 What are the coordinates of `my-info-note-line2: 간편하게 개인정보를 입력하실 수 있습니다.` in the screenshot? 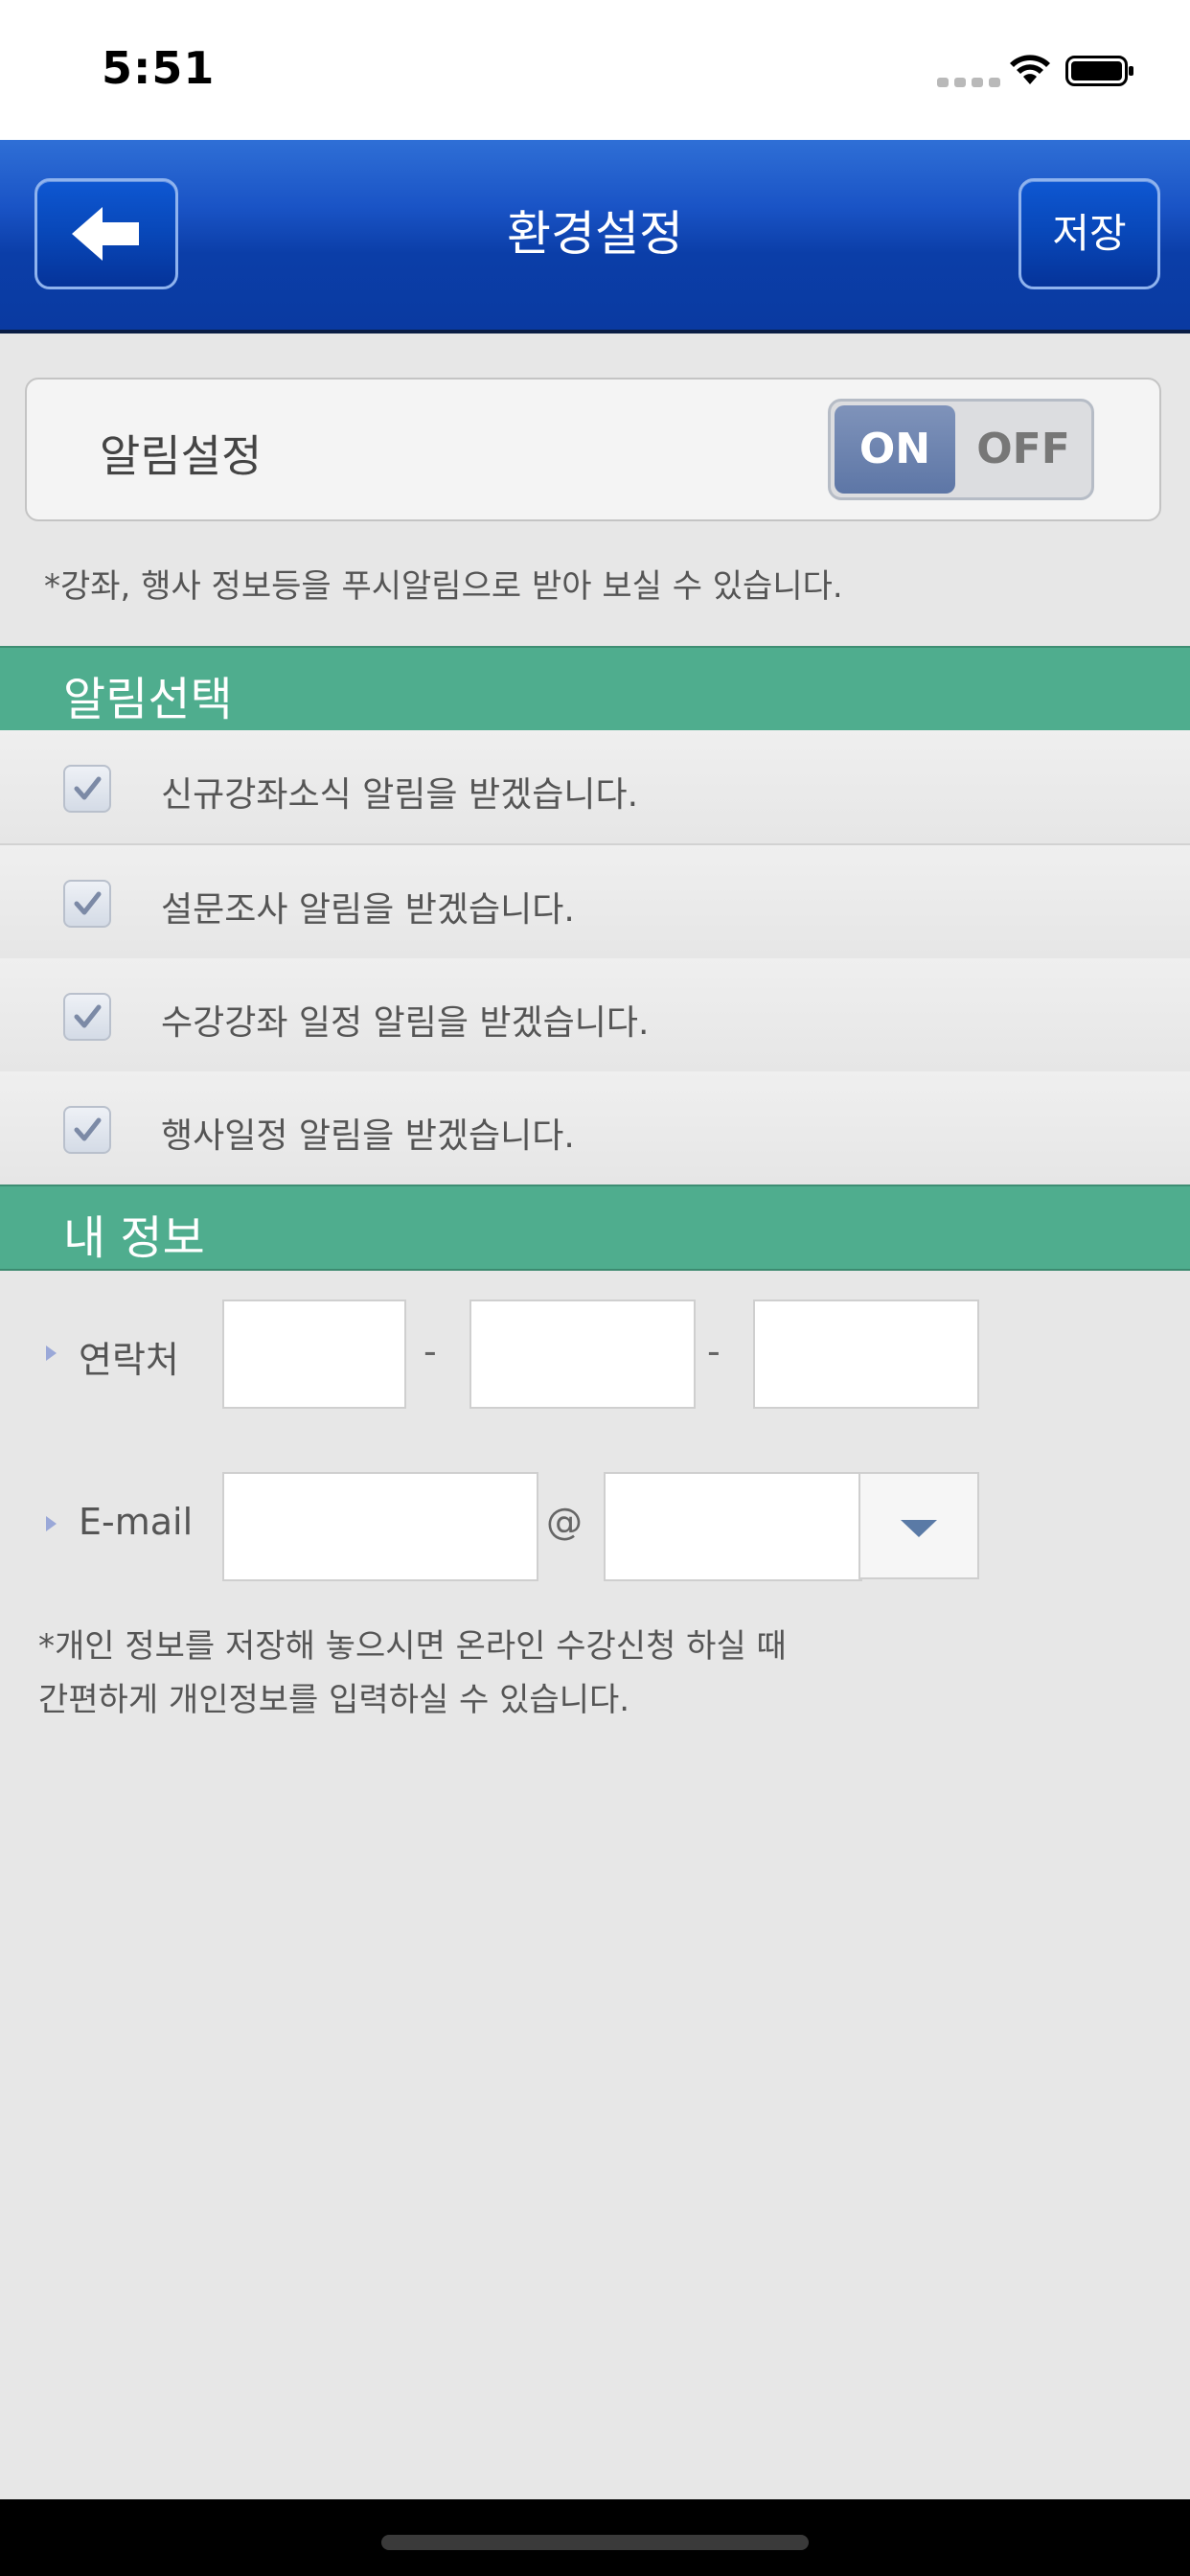 It's located at (334, 1700).